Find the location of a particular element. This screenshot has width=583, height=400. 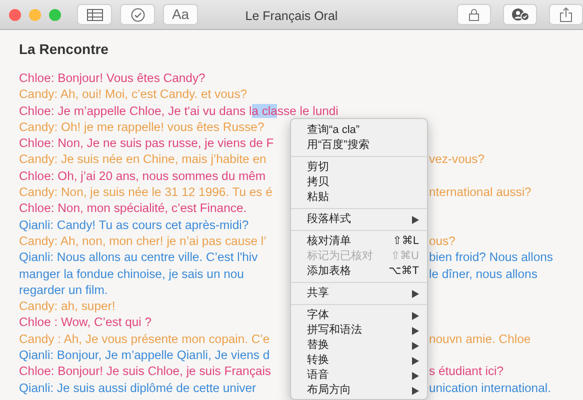

menu-item-label: 段落样式 is located at coordinates (329, 219).